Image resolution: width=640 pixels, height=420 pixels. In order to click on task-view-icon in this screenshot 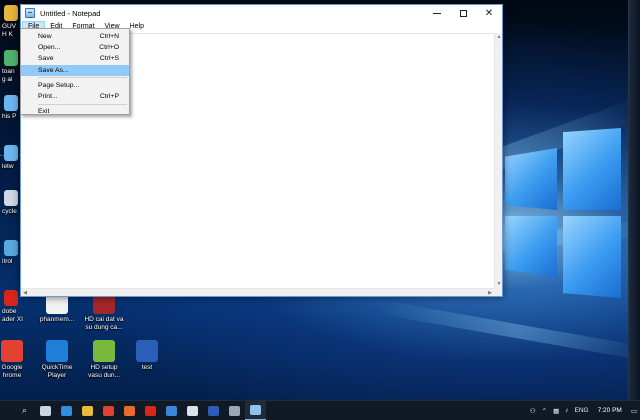, I will do `click(45, 410)`.